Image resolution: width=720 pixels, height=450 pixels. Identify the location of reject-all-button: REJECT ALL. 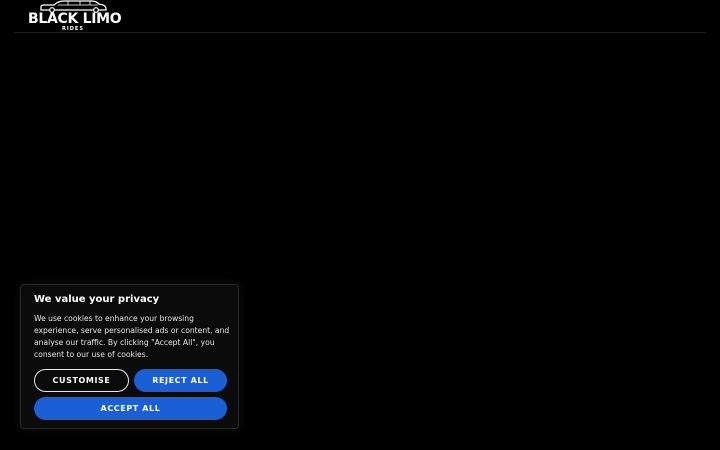
(180, 380).